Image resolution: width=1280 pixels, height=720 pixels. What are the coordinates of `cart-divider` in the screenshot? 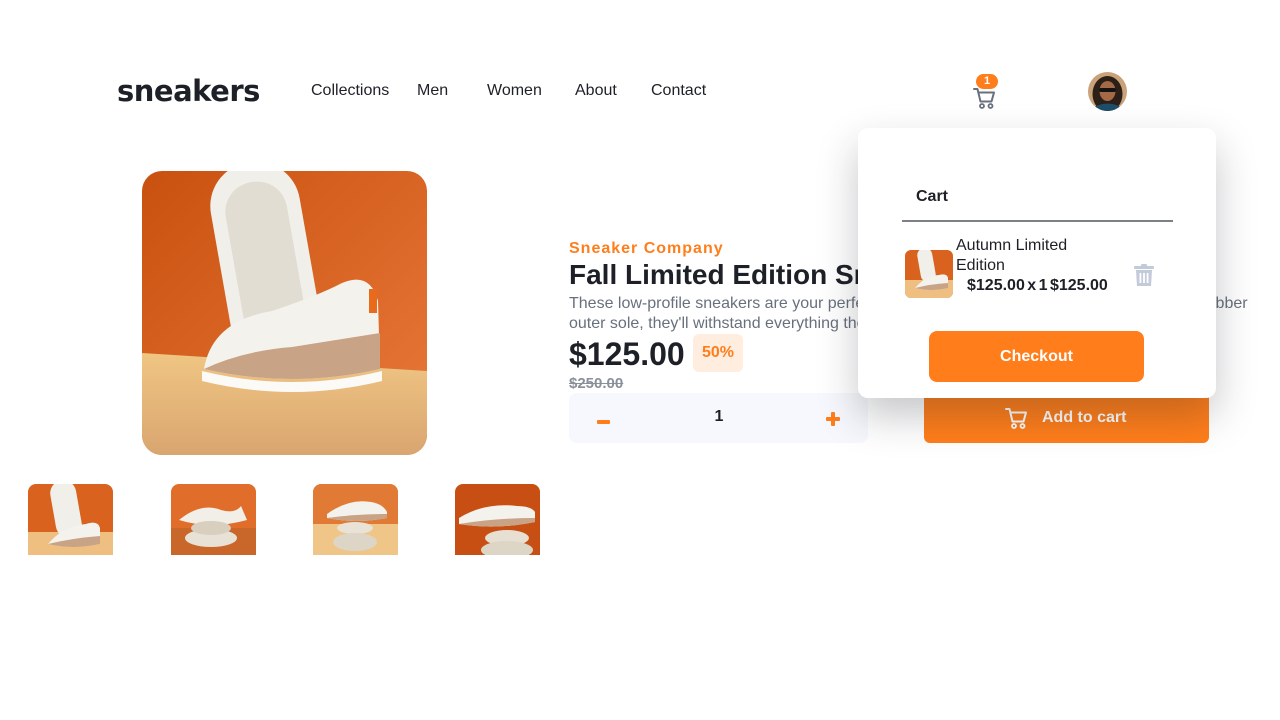 It's located at (1037, 221).